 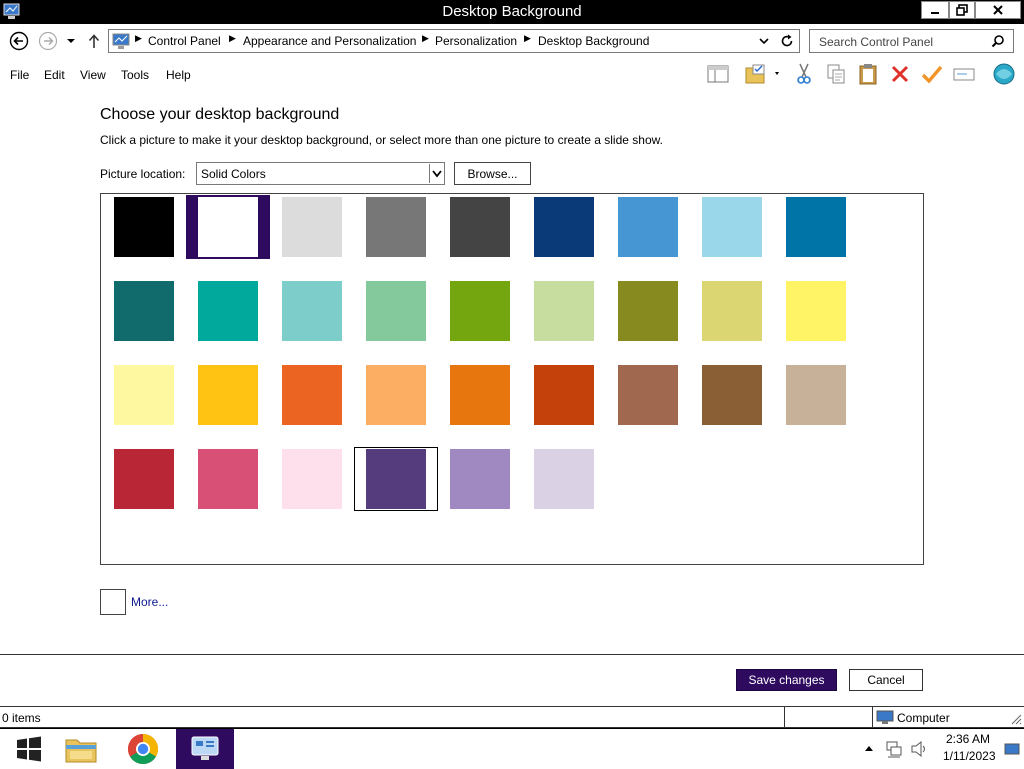 What do you see at coordinates (919, 749) in the screenshot?
I see `volume-icon` at bounding box center [919, 749].